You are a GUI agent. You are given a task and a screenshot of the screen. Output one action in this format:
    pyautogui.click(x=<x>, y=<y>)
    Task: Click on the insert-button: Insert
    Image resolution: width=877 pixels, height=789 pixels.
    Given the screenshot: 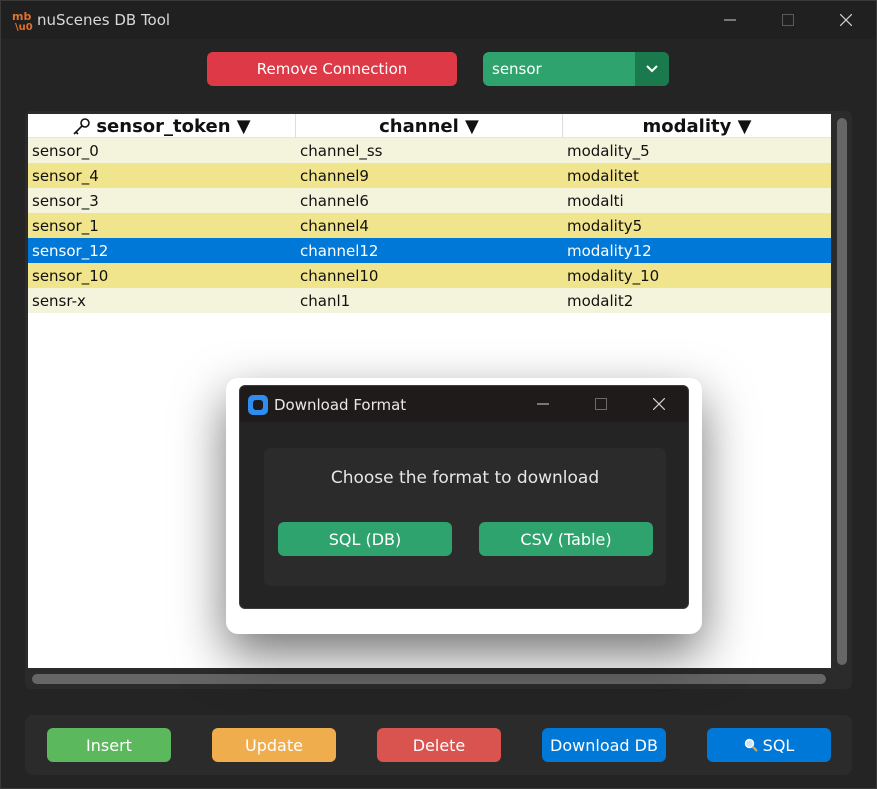 What is the action you would take?
    pyautogui.click(x=109, y=745)
    